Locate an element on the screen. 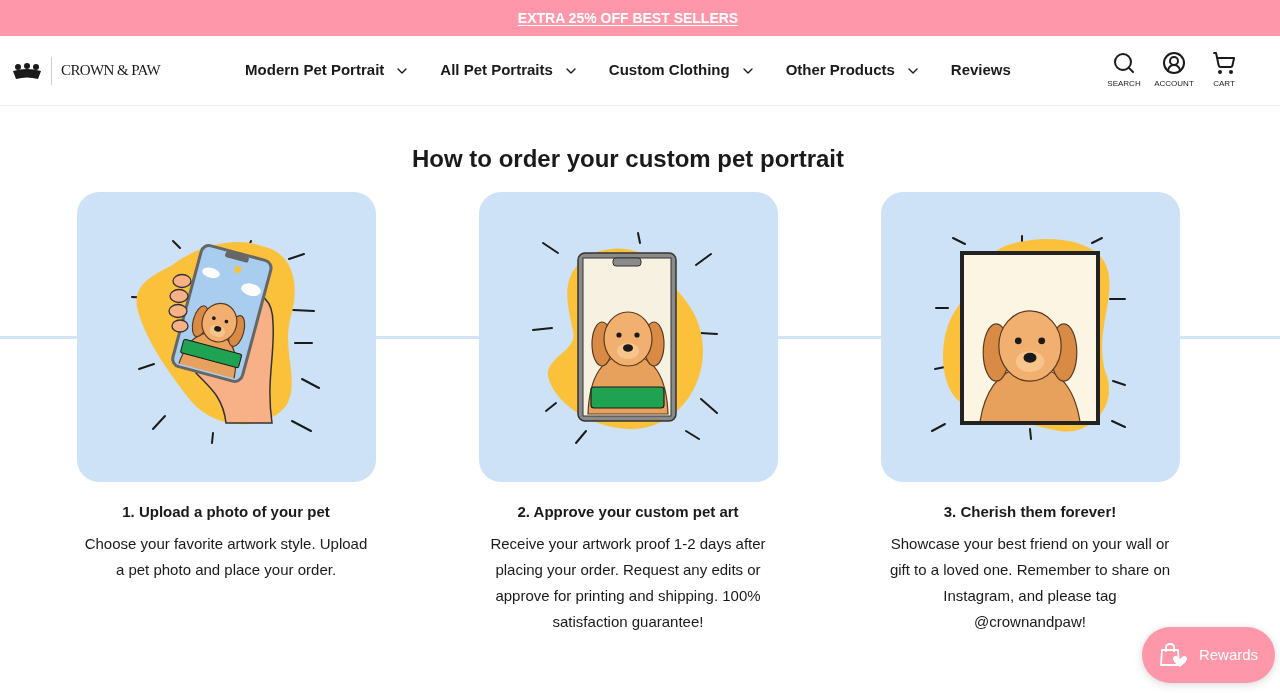 The height and width of the screenshot is (693, 1280). account-button: ACCOUNT is located at coordinates (1174, 70).